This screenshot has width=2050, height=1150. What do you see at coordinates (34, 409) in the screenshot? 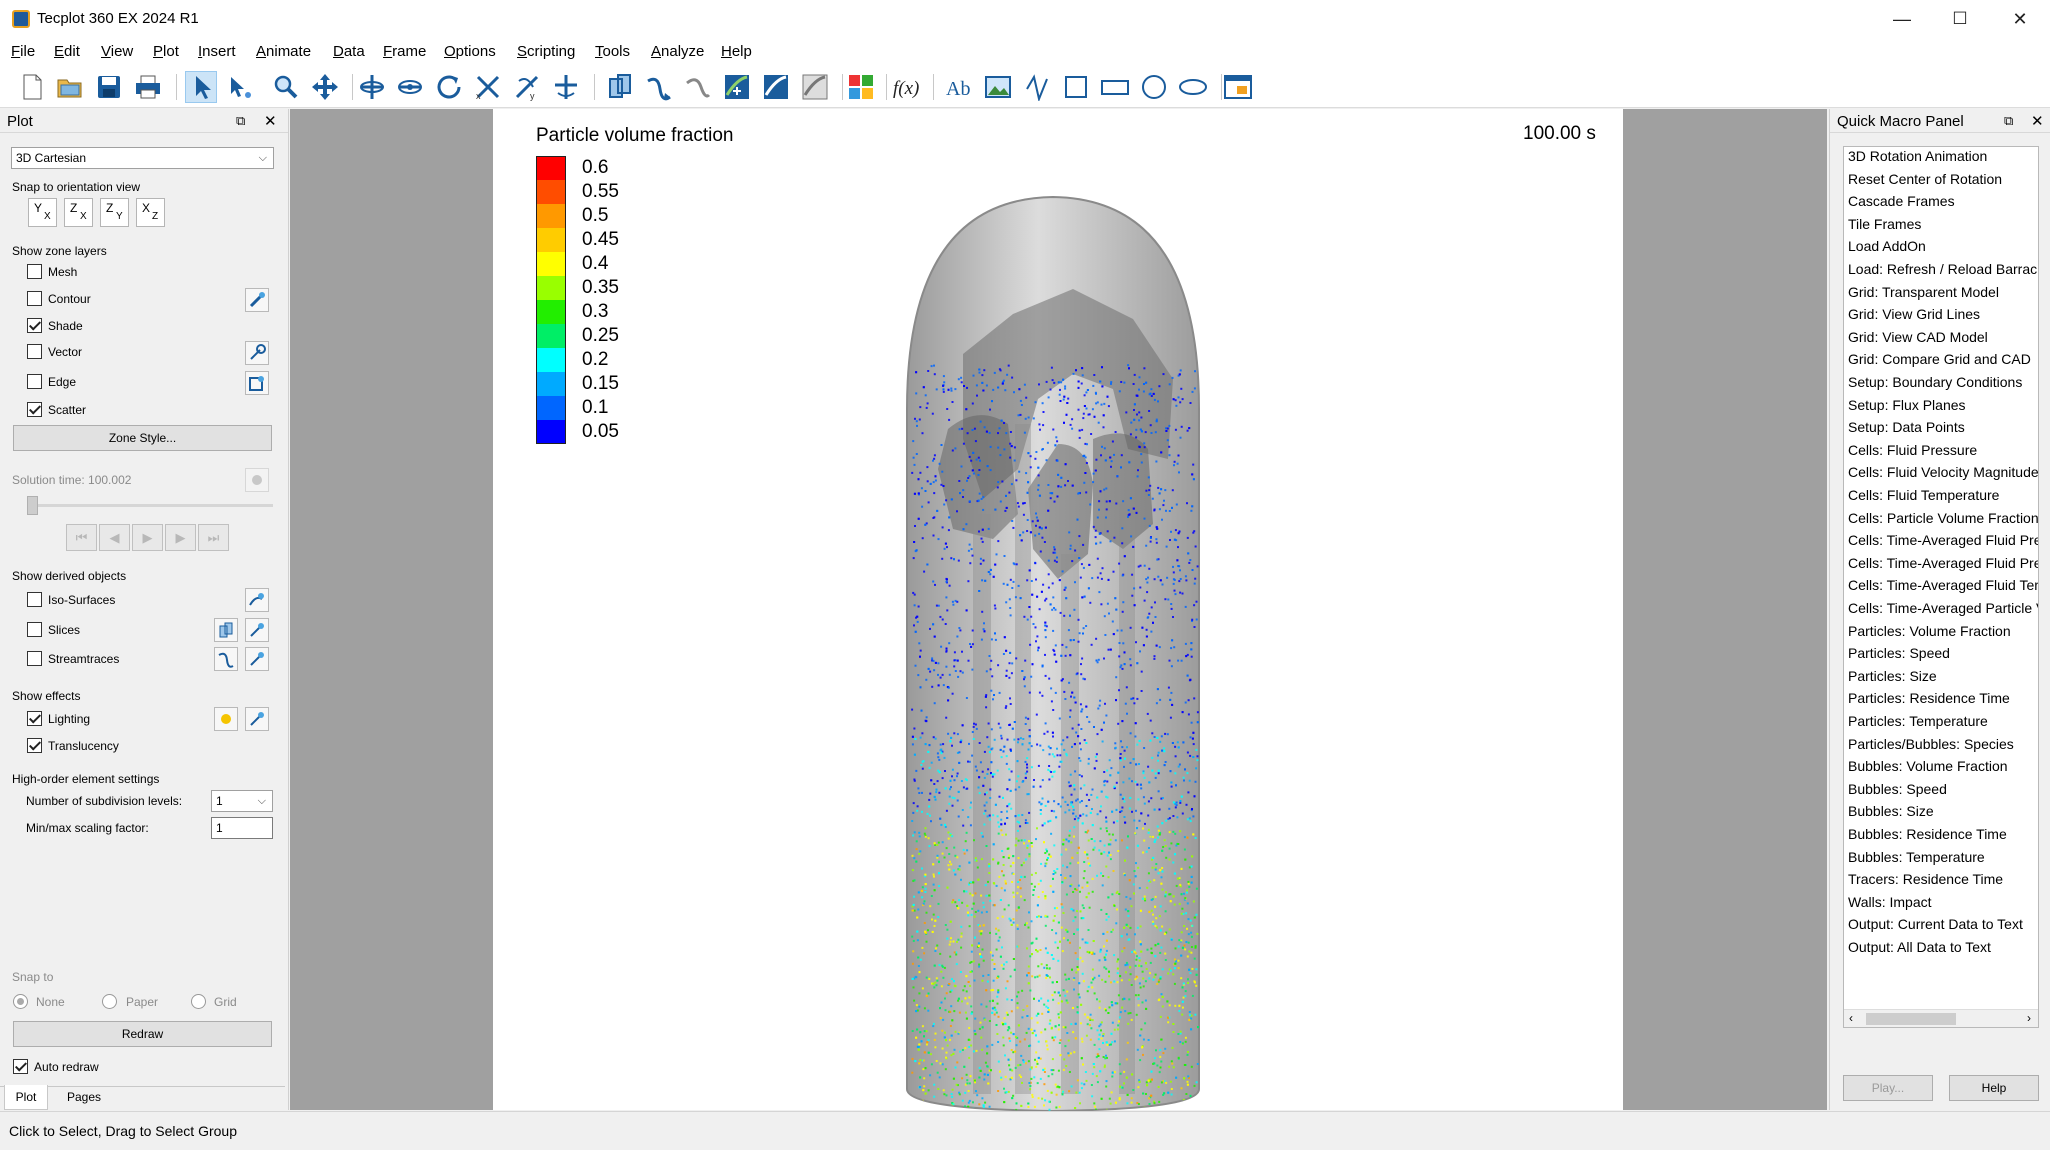
I see `scatter-checkbox` at bounding box center [34, 409].